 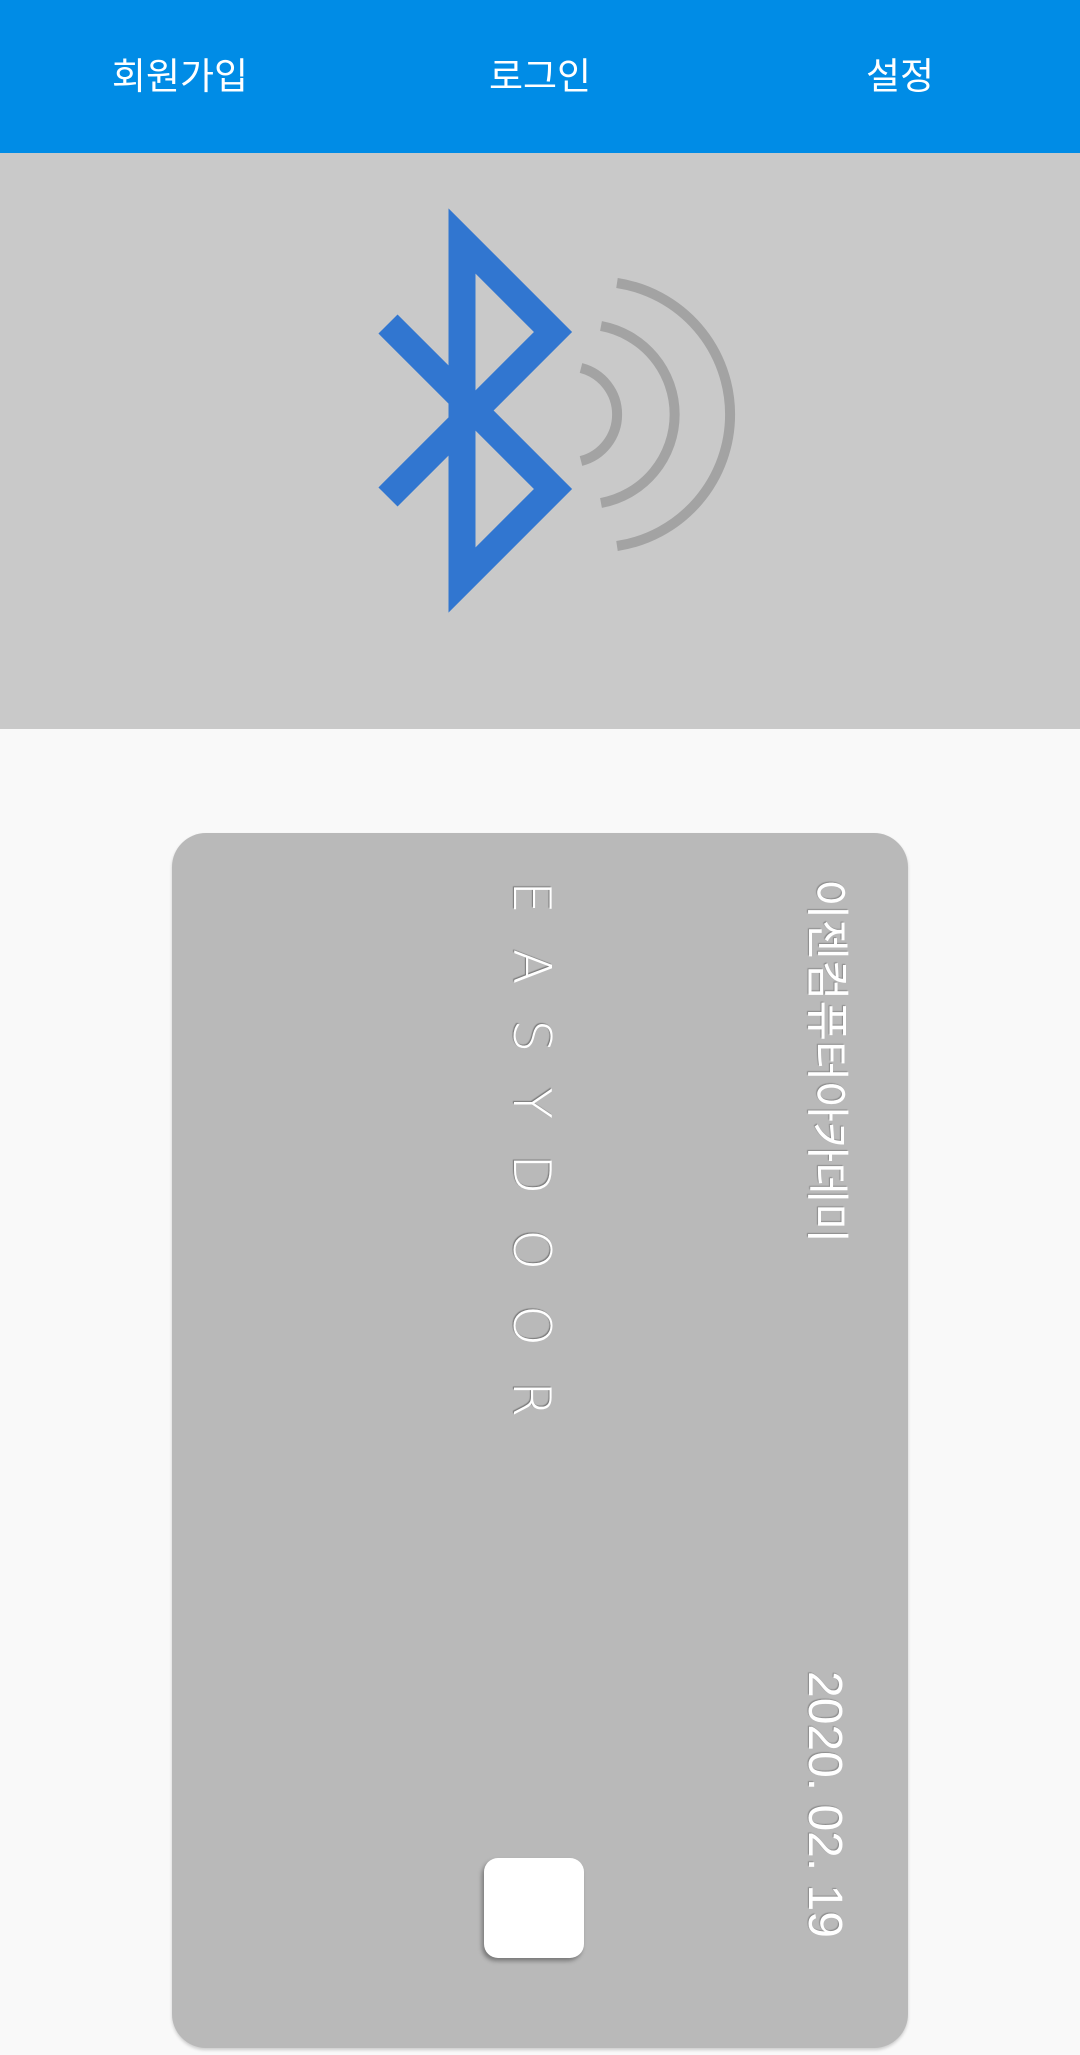 I want to click on card-company-name: 이젠컴퓨터아카데미, so click(x=826, y=1061).